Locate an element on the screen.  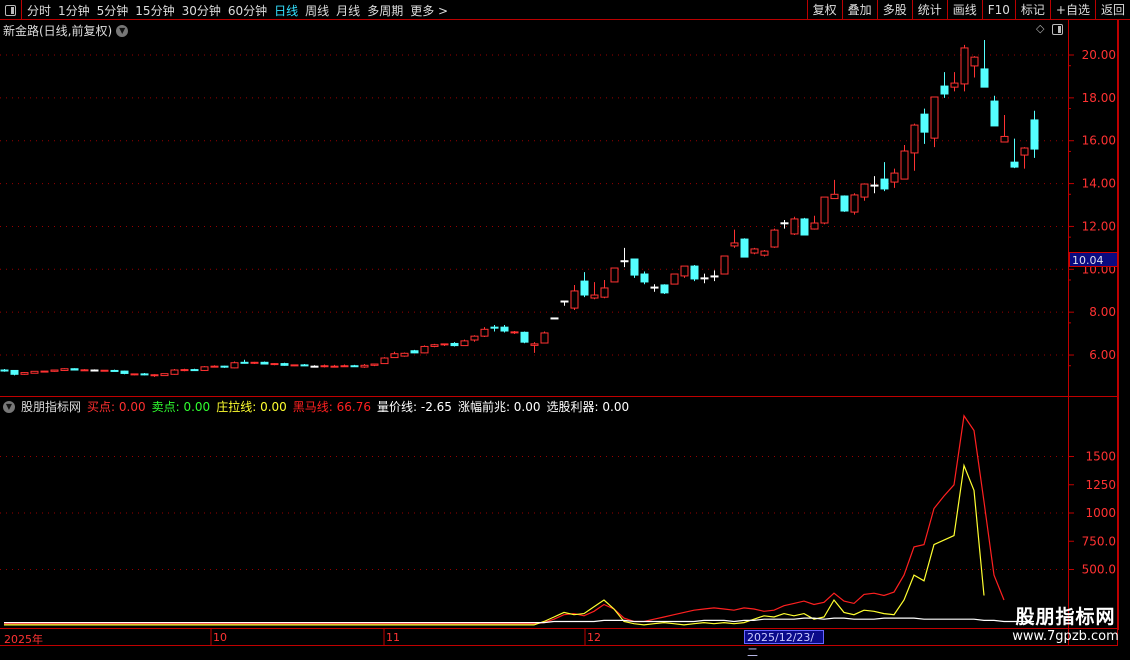
right-side-strip is located at coordinates (1124, 325).